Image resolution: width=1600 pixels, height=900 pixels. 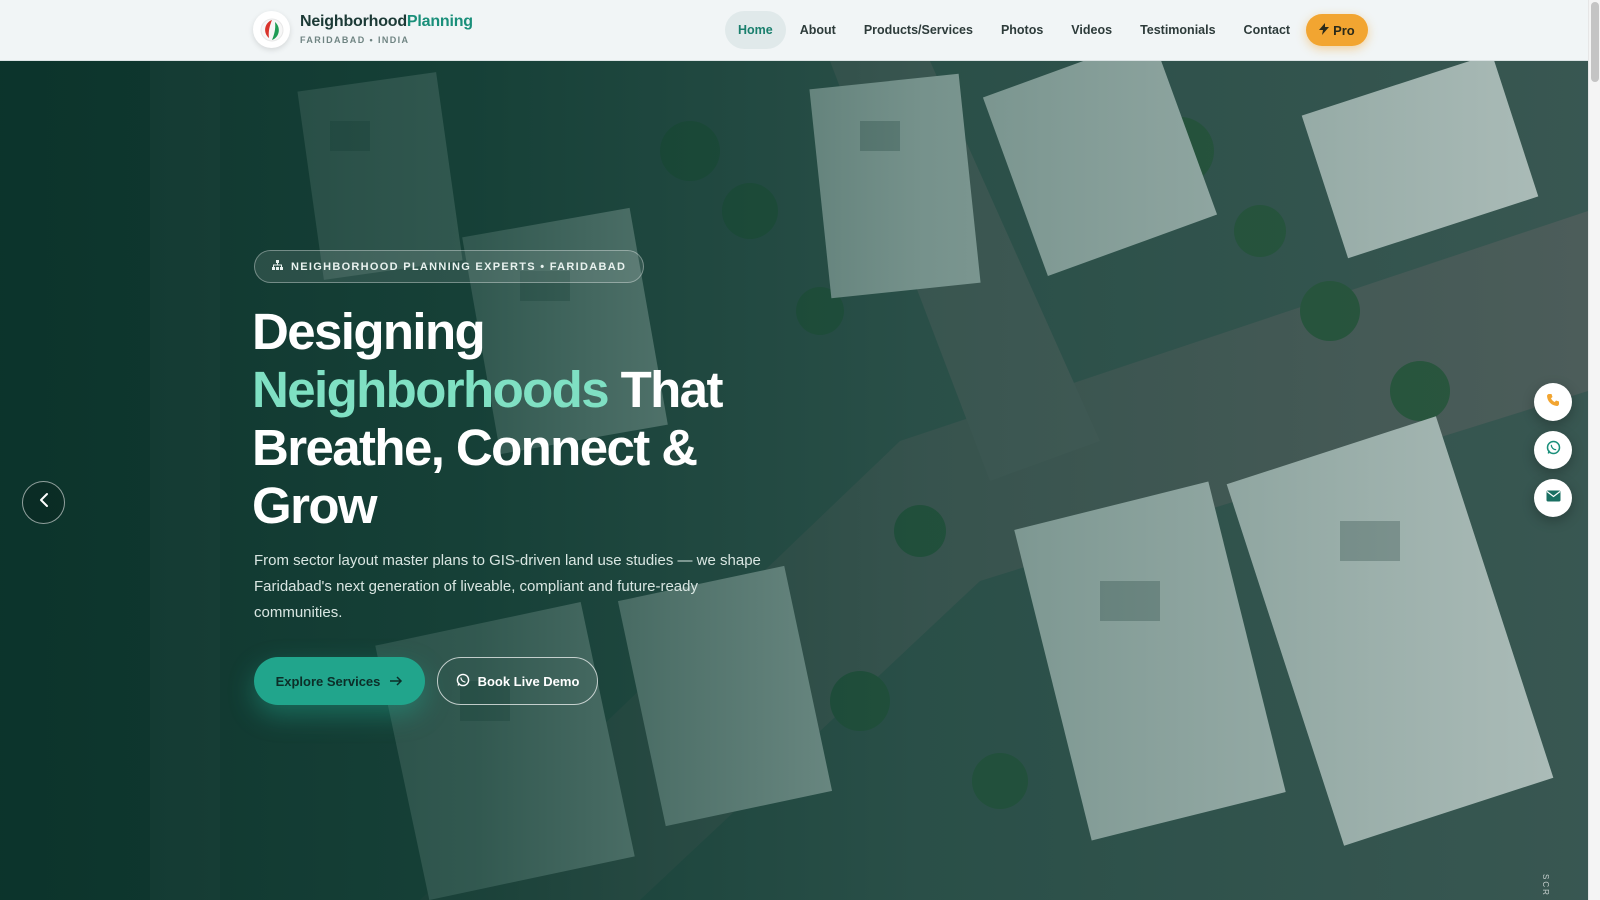 I want to click on chevron-left-icon, so click(x=44, y=502).